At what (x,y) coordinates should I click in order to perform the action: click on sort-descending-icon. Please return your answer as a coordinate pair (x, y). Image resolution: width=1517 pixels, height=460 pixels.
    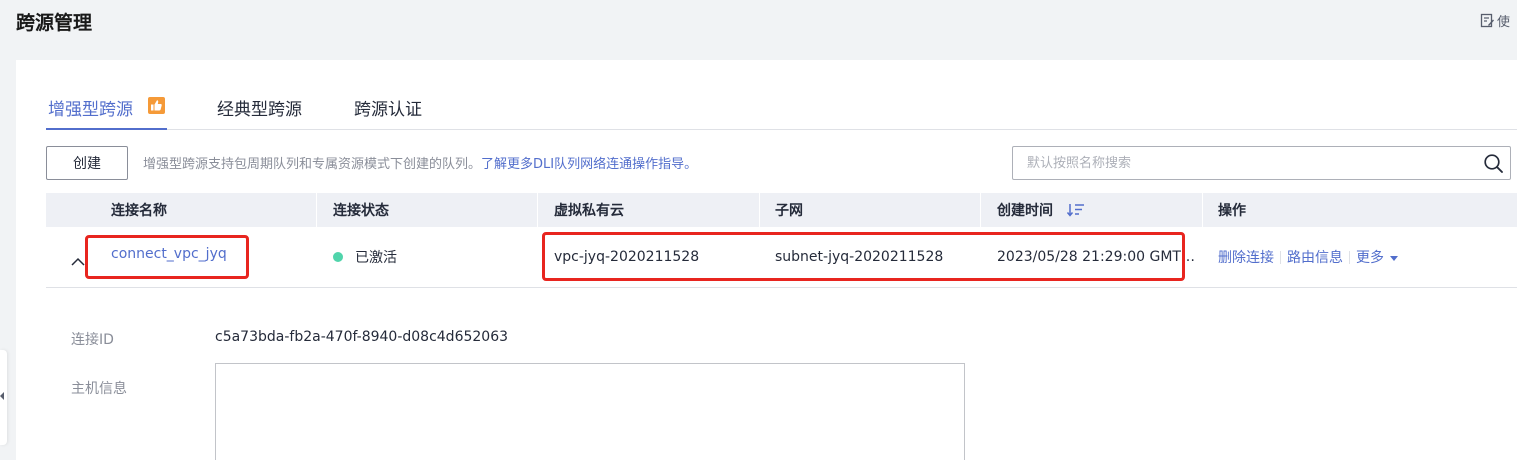
    Looking at the image, I should click on (1076, 210).